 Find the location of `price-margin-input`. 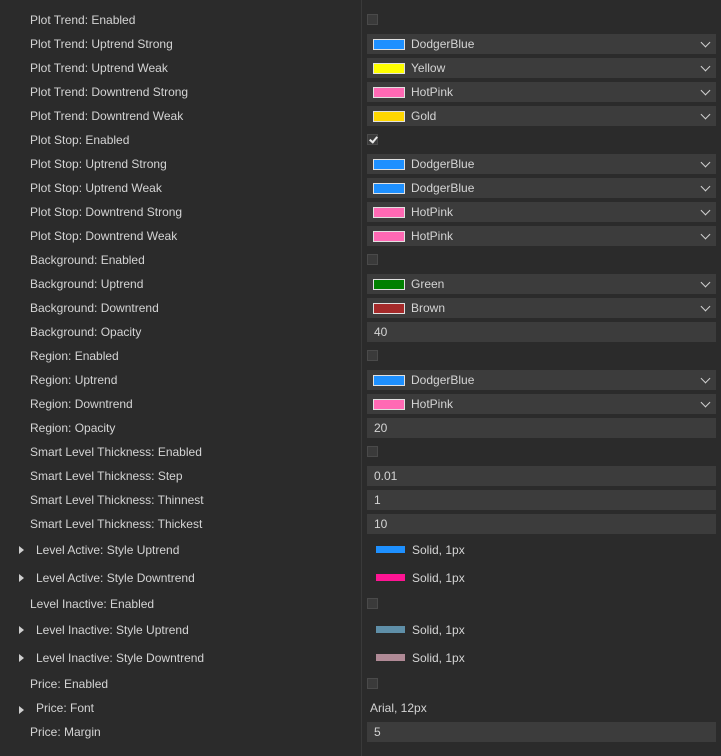

price-margin-input is located at coordinates (541, 732).